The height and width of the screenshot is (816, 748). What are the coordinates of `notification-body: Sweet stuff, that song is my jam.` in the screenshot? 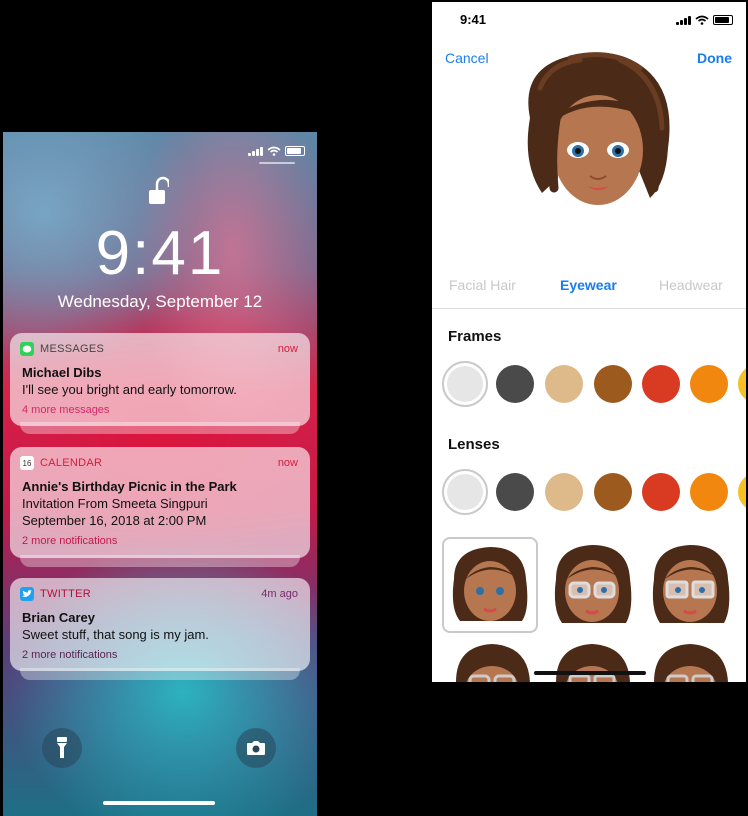 It's located at (115, 634).